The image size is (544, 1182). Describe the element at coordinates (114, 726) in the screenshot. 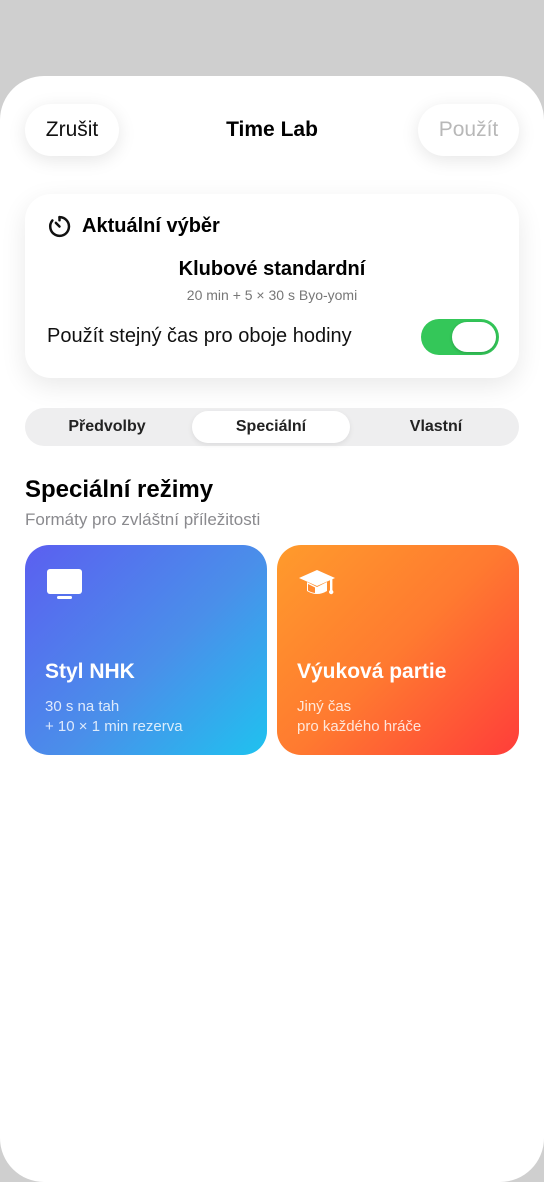

I see `mode-card-detail: + 10 × 1 min rezerva` at that location.